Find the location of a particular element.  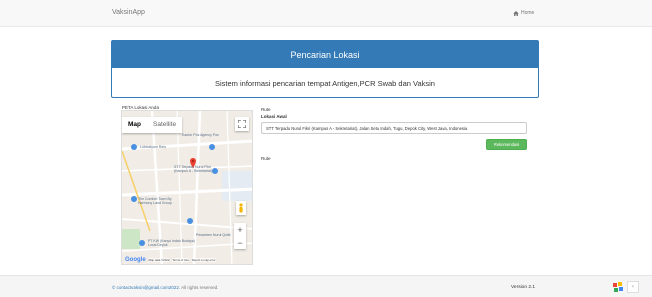

navbar: VaksinApp Home is located at coordinates (326, 13).